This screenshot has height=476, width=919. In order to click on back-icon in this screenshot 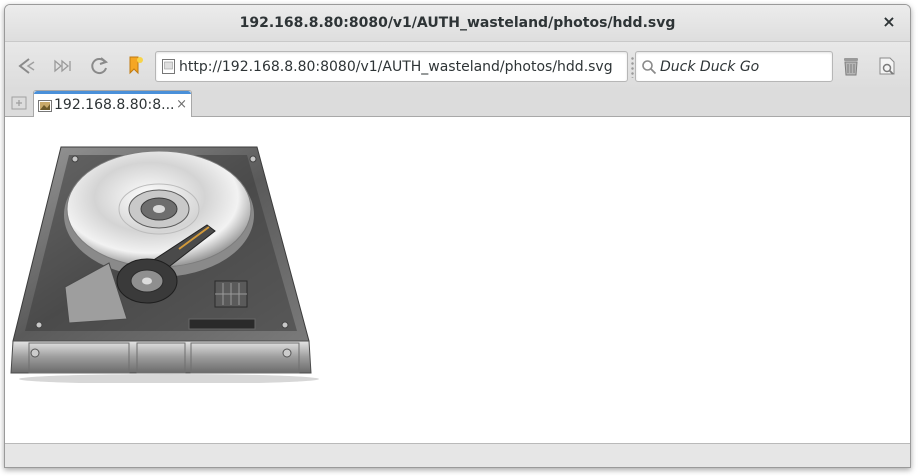, I will do `click(26, 66)`.